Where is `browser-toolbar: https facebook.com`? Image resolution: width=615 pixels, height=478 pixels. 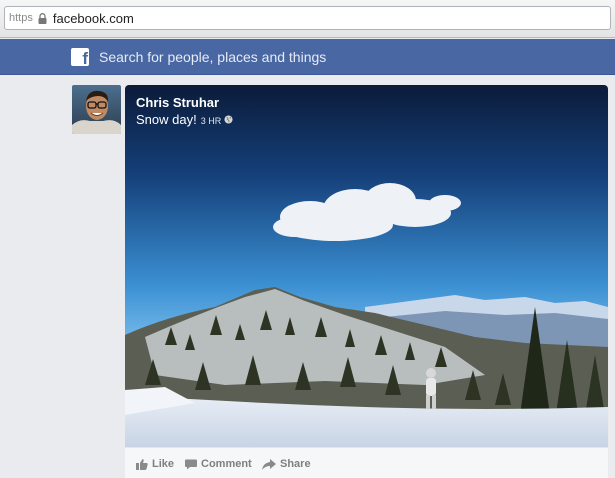
browser-toolbar: https facebook.com is located at coordinates (307, 19).